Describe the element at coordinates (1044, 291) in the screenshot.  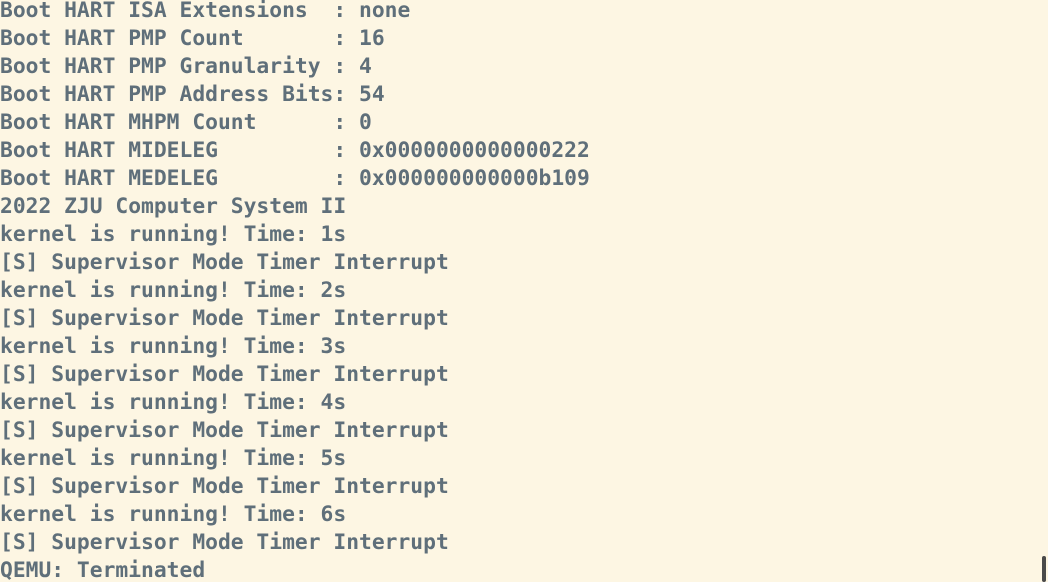
I see `vertical-scrollbar` at that location.